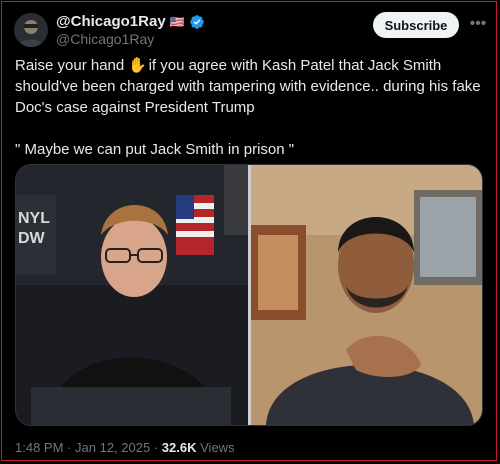 Image resolution: width=500 pixels, height=464 pixels. Describe the element at coordinates (217, 447) in the screenshot. I see `views-label: Views` at that location.